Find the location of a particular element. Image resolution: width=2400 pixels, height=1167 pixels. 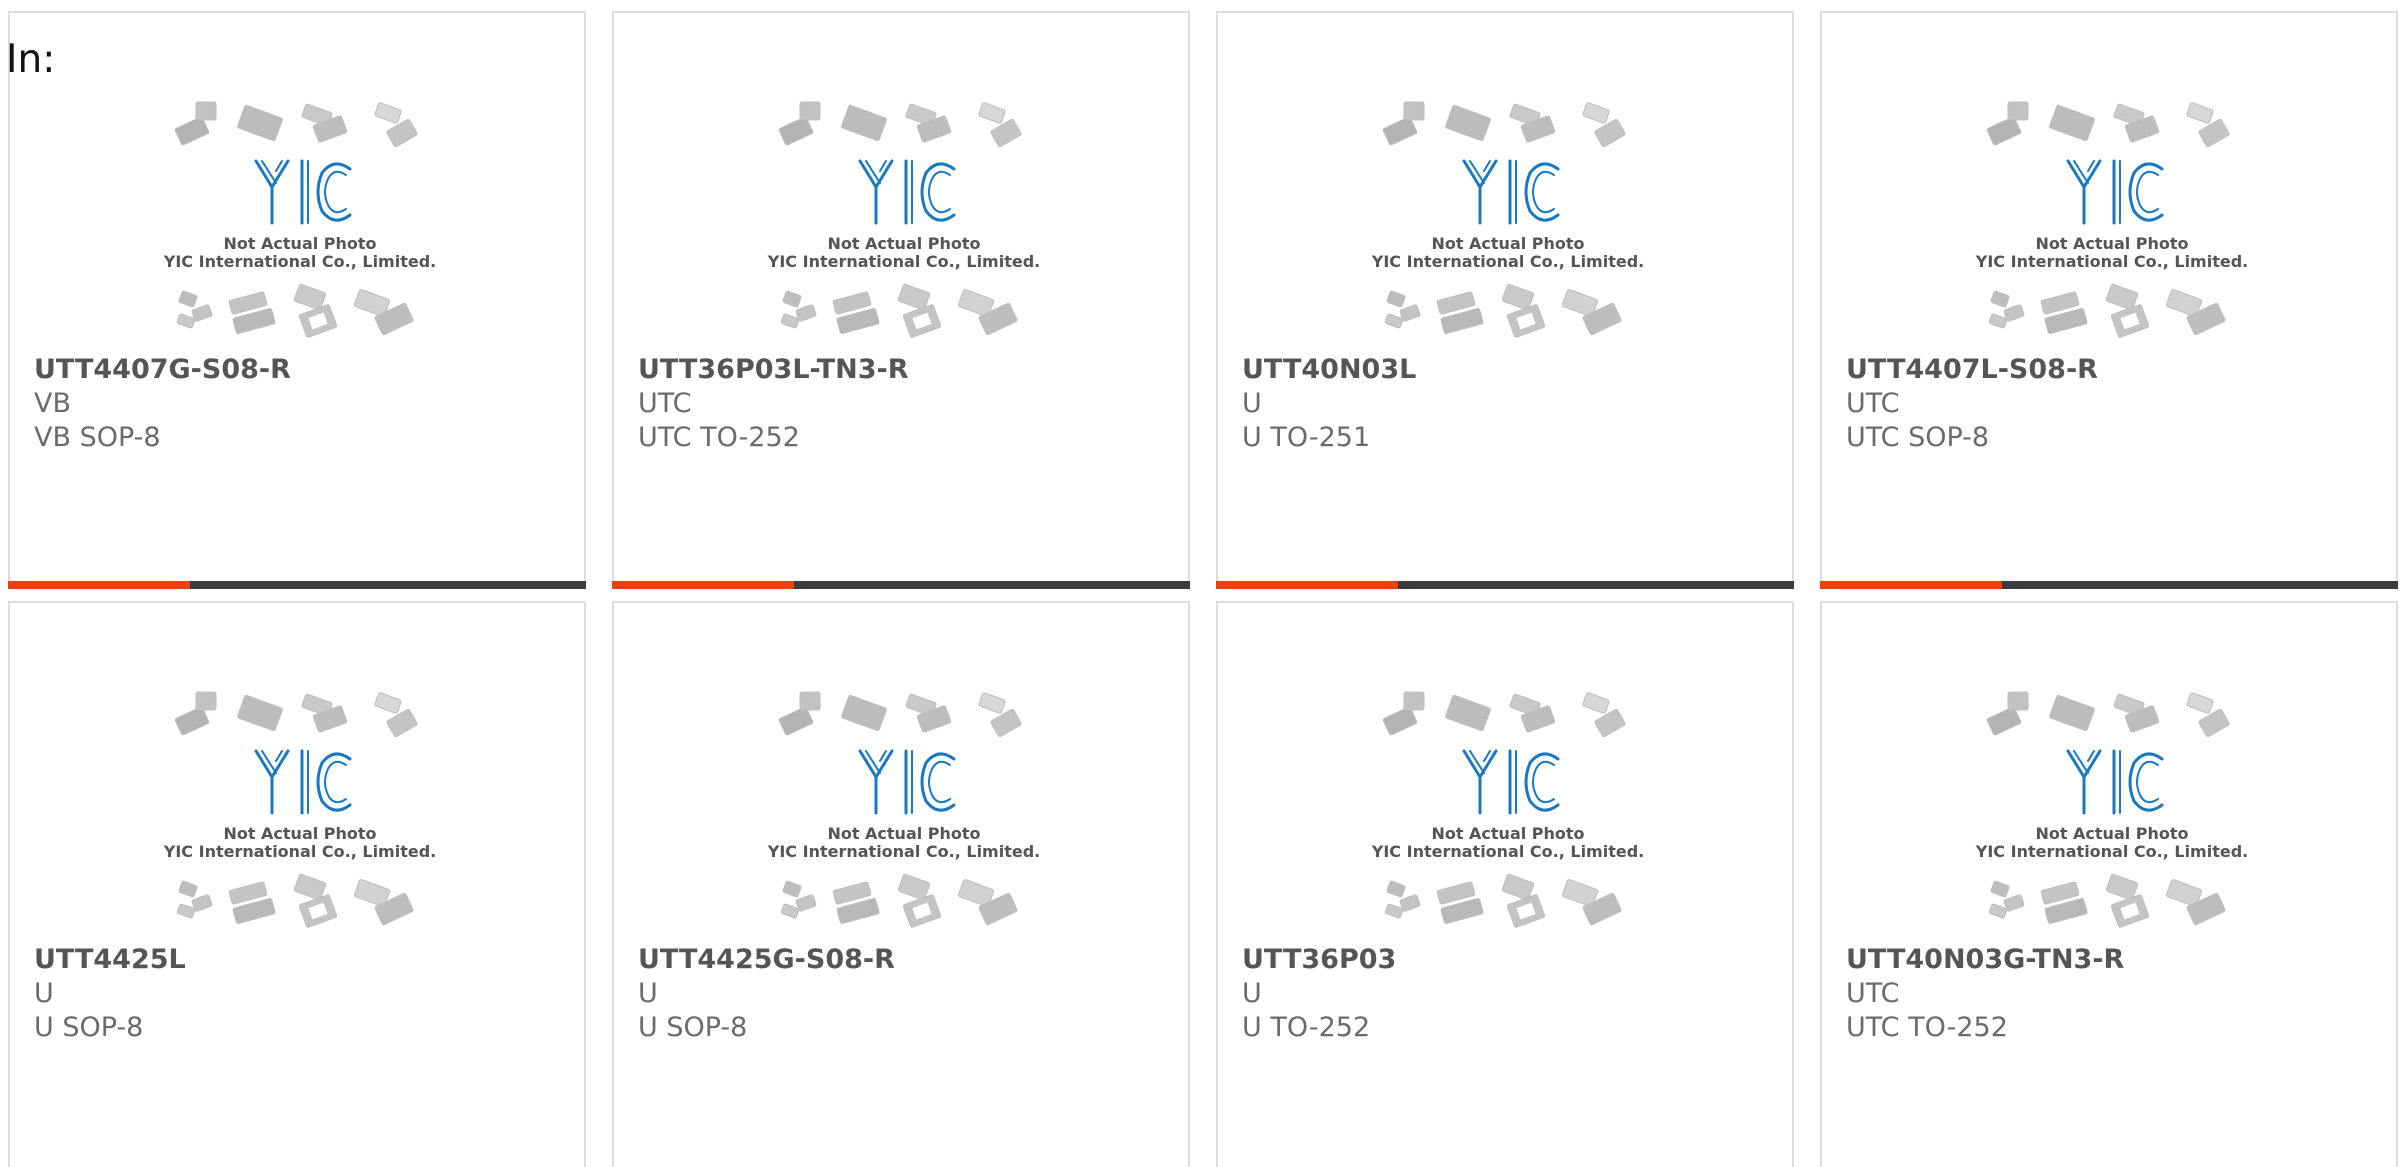

product-info: UTT4407L-S08-R UTC UTC SOP-8 is located at coordinates (2113, 404).